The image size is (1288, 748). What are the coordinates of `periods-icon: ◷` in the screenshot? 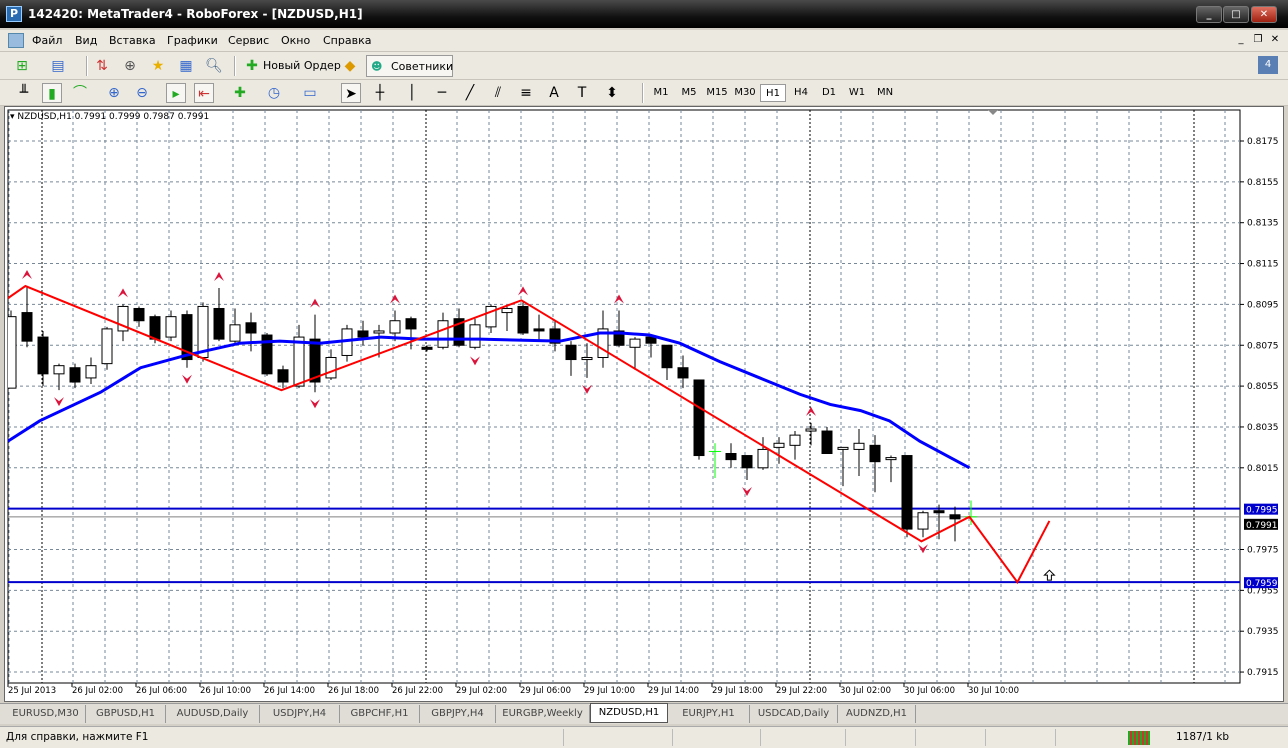 It's located at (274, 93).